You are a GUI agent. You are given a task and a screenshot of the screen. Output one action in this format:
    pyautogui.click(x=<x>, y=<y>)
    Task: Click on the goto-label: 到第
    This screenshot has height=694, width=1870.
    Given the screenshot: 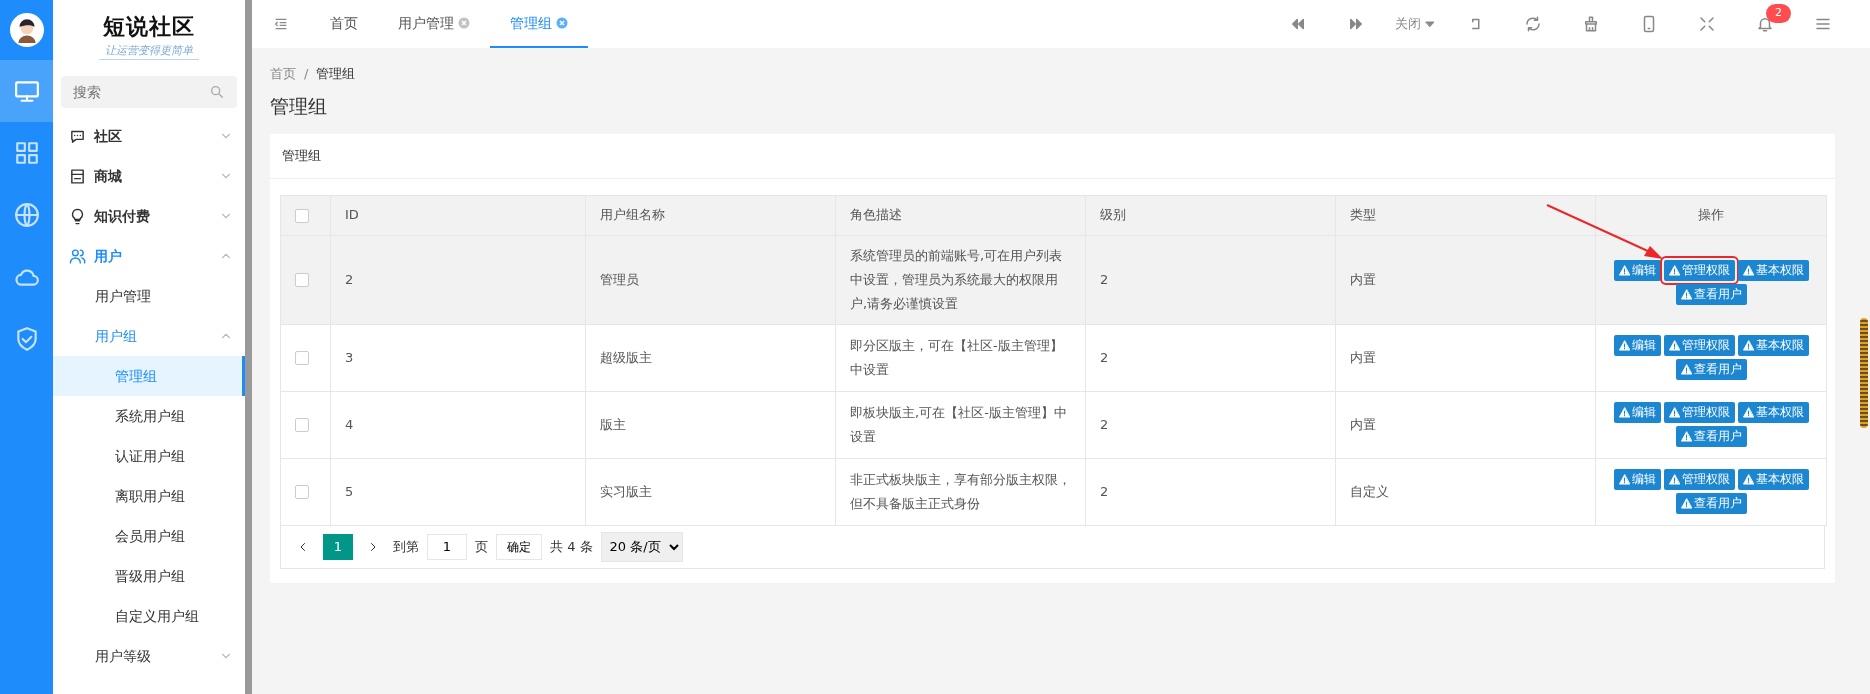 What is the action you would take?
    pyautogui.click(x=406, y=546)
    